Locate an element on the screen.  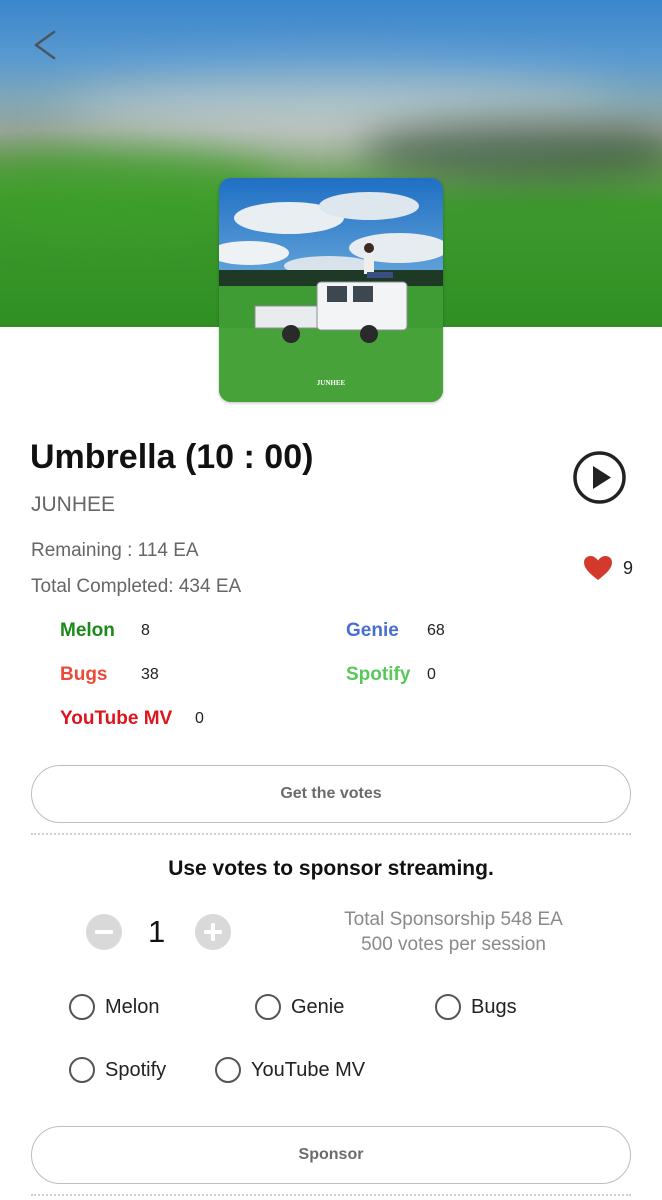
votes-per-session: 500 votes per session is located at coordinates (453, 944).